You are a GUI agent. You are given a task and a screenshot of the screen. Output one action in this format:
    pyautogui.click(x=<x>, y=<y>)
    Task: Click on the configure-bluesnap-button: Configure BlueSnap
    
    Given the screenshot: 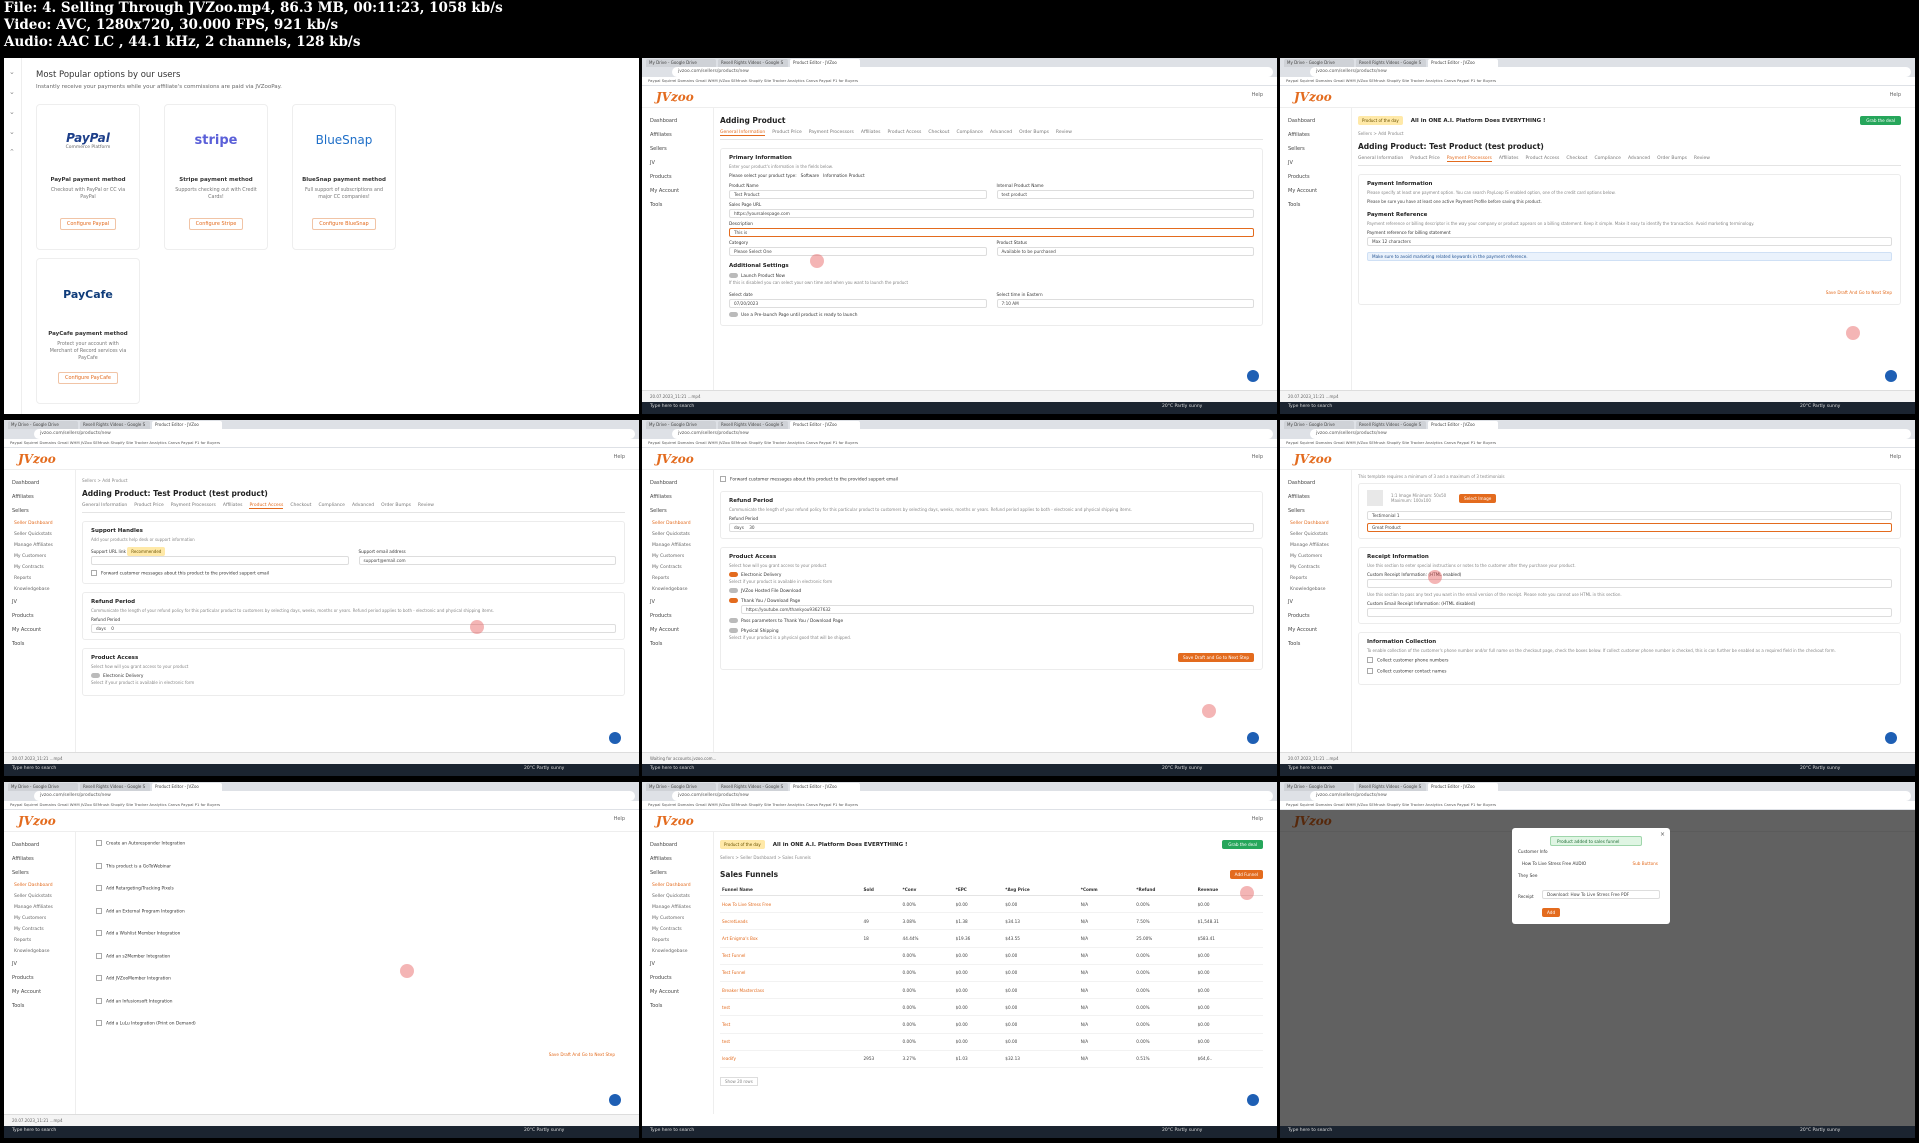 What is the action you would take?
    pyautogui.click(x=344, y=224)
    